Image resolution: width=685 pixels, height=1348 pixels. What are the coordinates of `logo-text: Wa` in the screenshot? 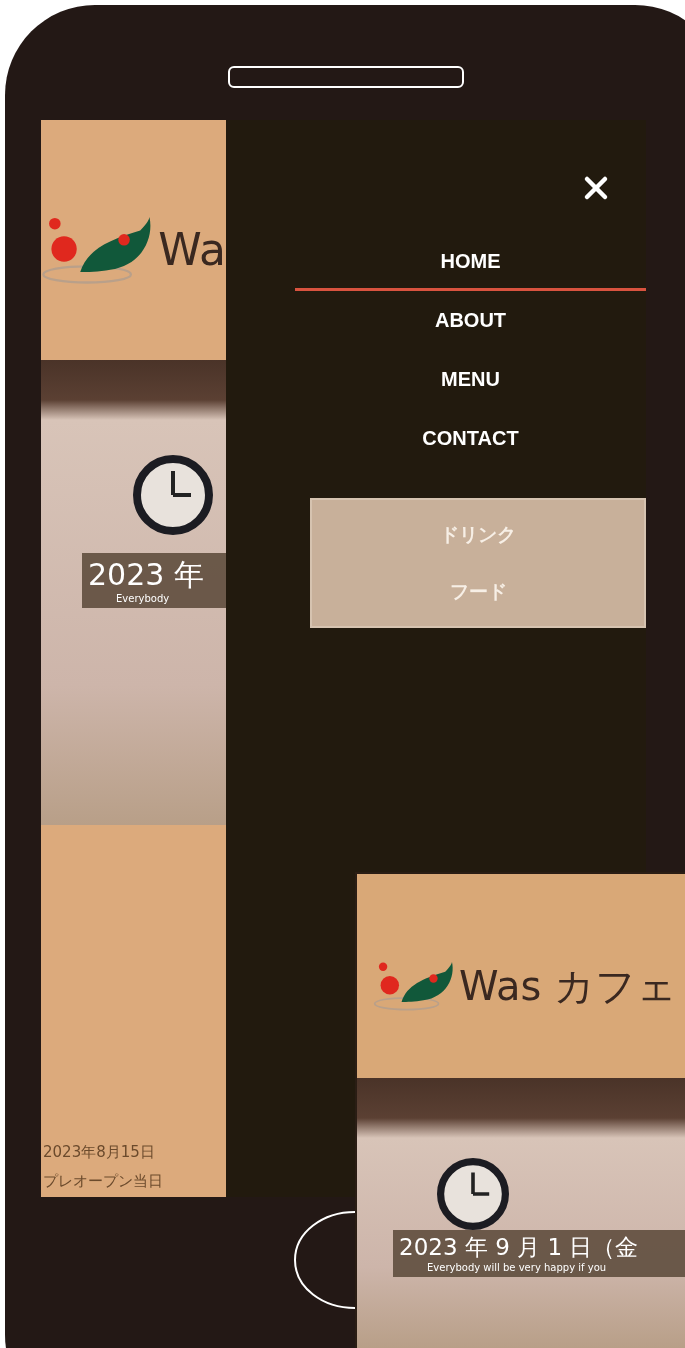 It's located at (192, 250).